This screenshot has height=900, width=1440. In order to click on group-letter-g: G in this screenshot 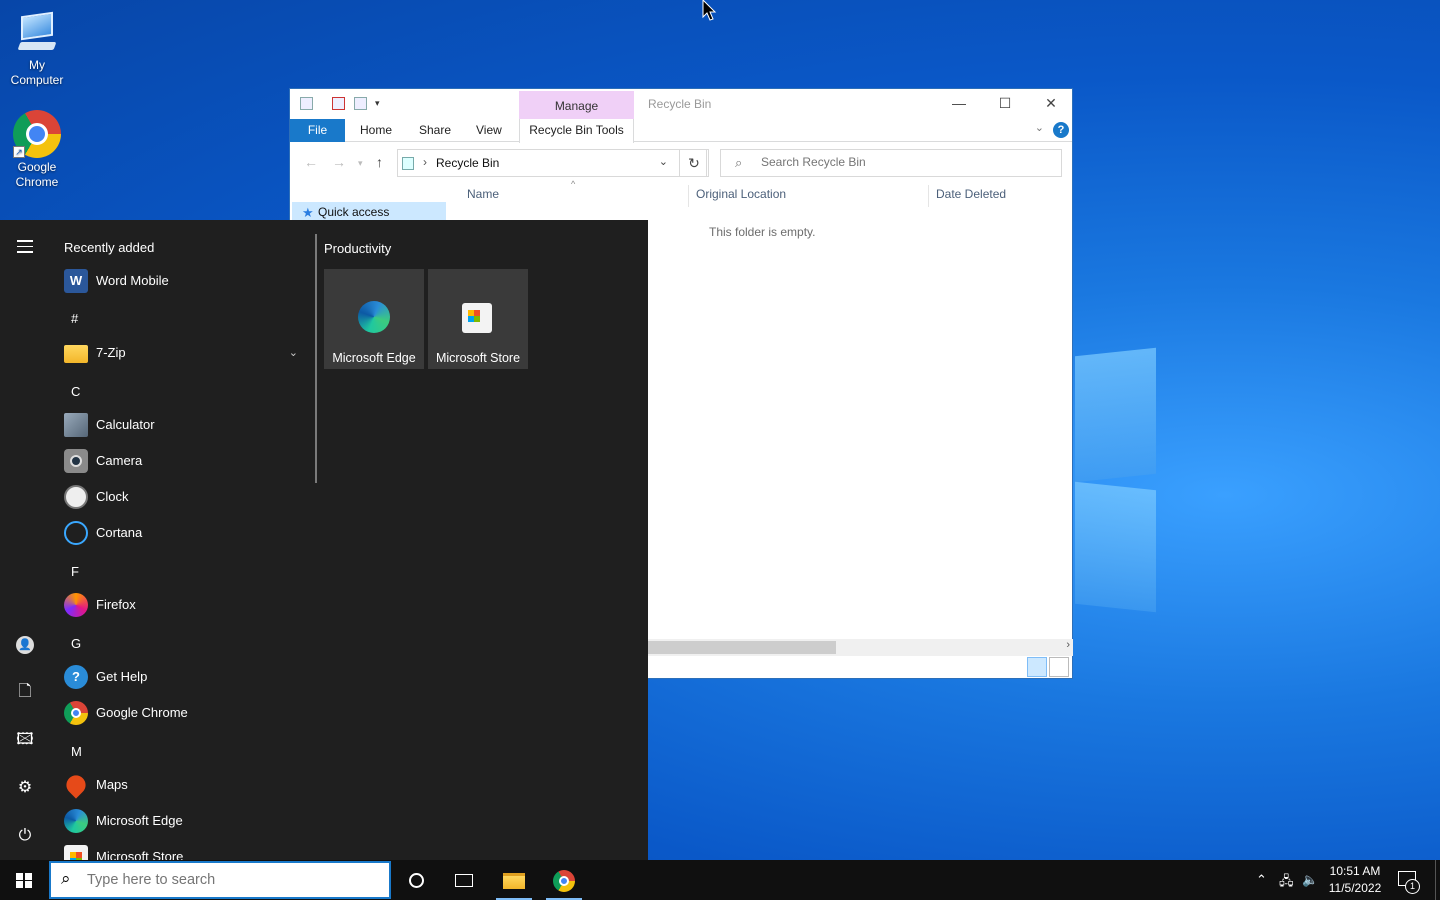, I will do `click(76, 643)`.